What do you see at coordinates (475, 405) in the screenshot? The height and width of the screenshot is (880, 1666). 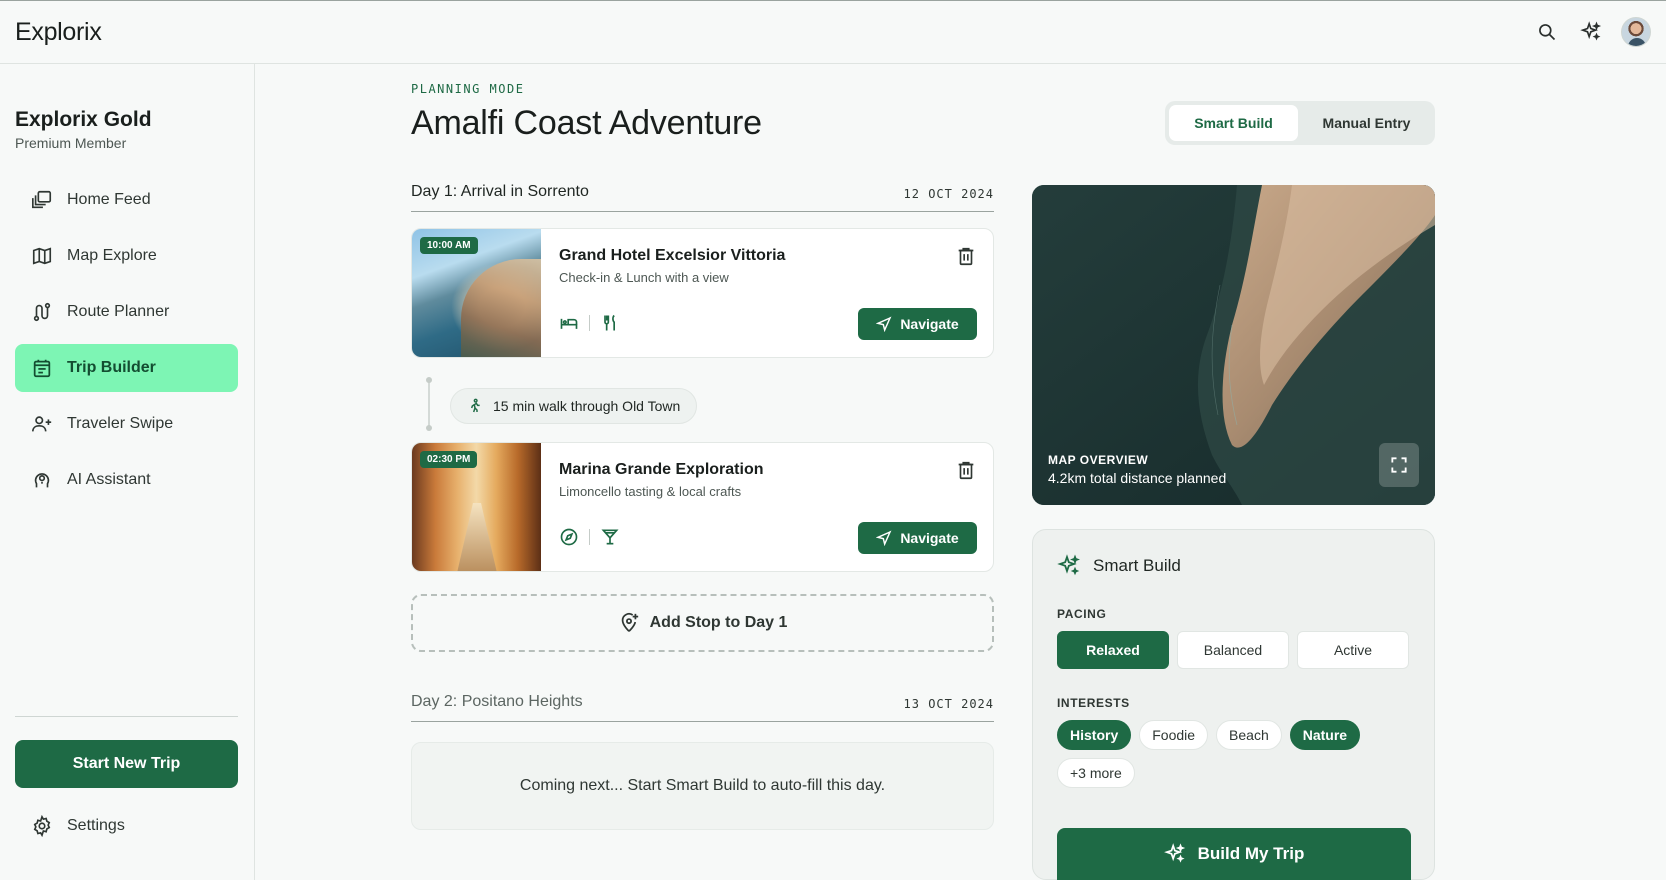 I see `walking-icon` at bounding box center [475, 405].